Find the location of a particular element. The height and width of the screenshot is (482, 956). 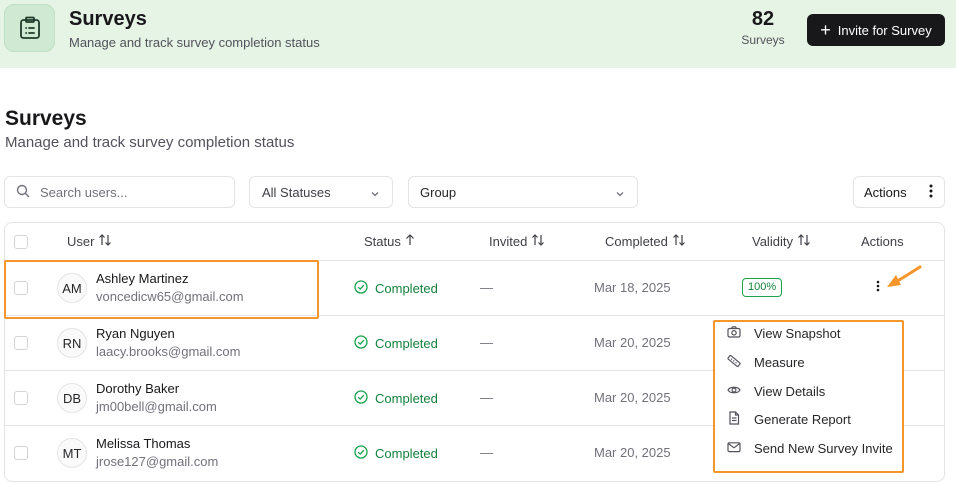

highlight-box is located at coordinates (161, 289).